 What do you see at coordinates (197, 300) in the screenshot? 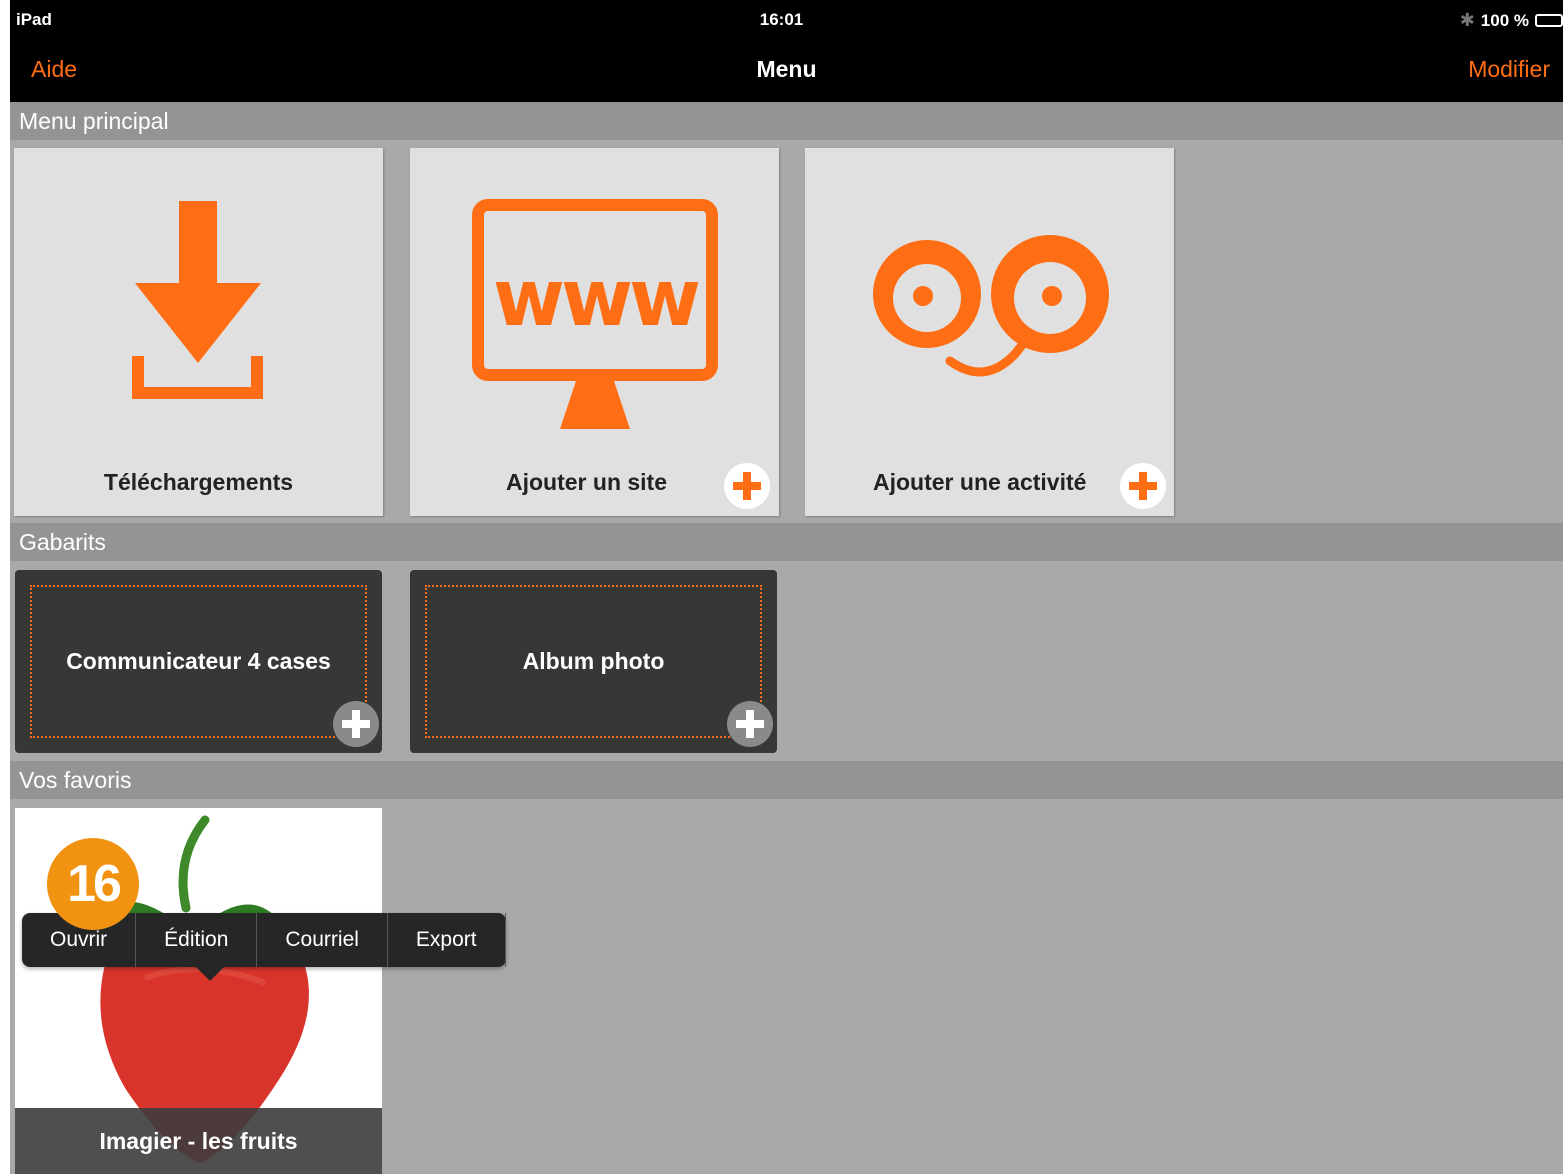
I see `download-icon` at bounding box center [197, 300].